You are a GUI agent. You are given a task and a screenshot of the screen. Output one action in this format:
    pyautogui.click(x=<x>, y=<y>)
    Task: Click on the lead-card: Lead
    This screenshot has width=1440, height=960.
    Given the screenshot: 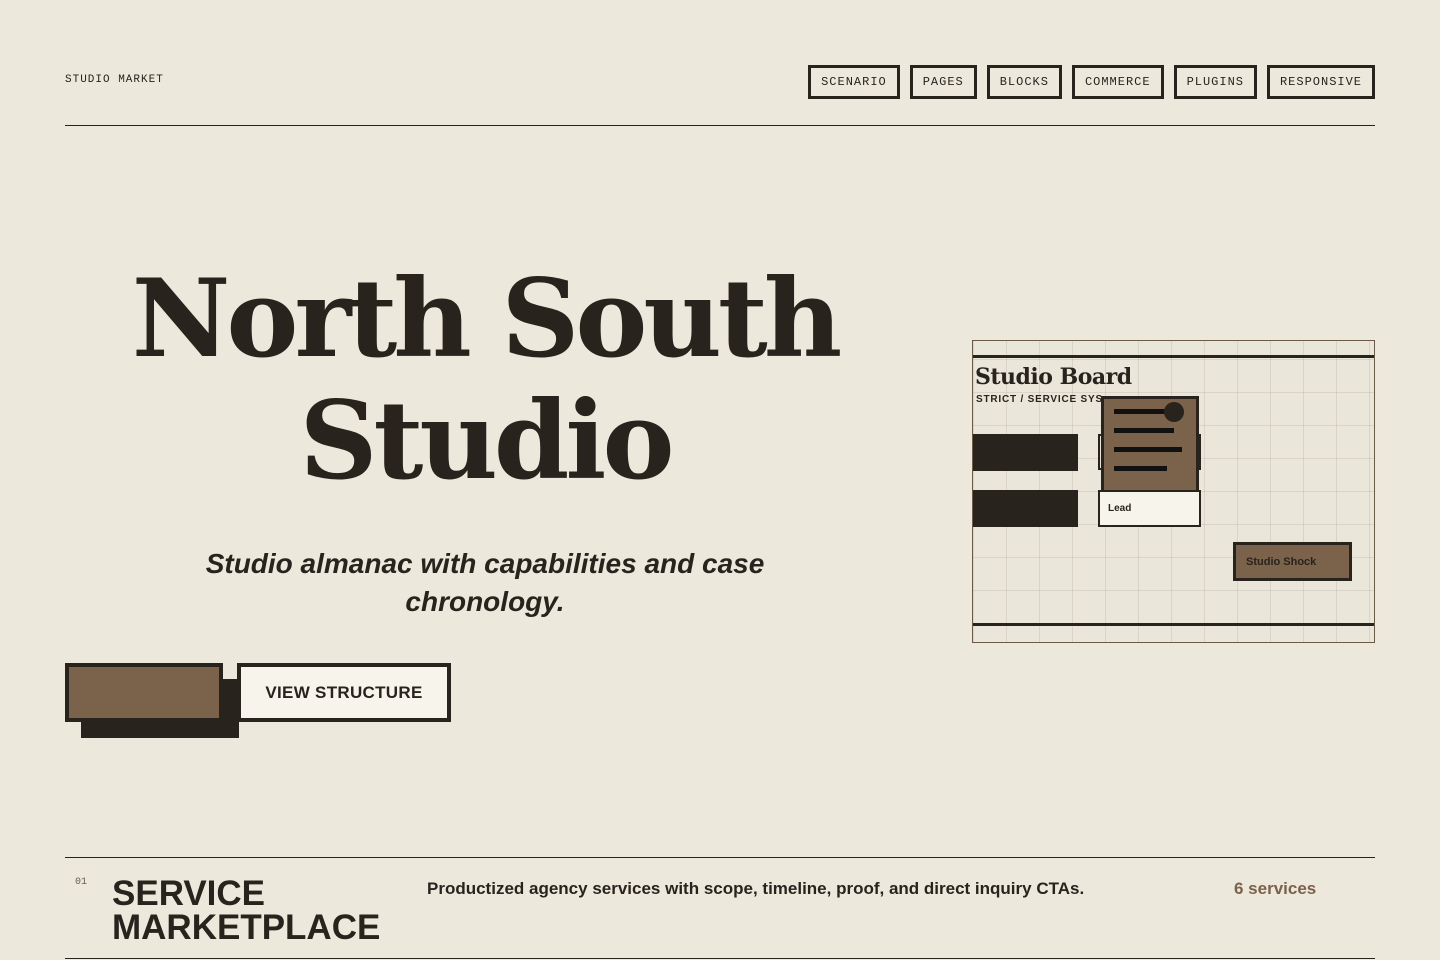 What is the action you would take?
    pyautogui.click(x=1149, y=508)
    